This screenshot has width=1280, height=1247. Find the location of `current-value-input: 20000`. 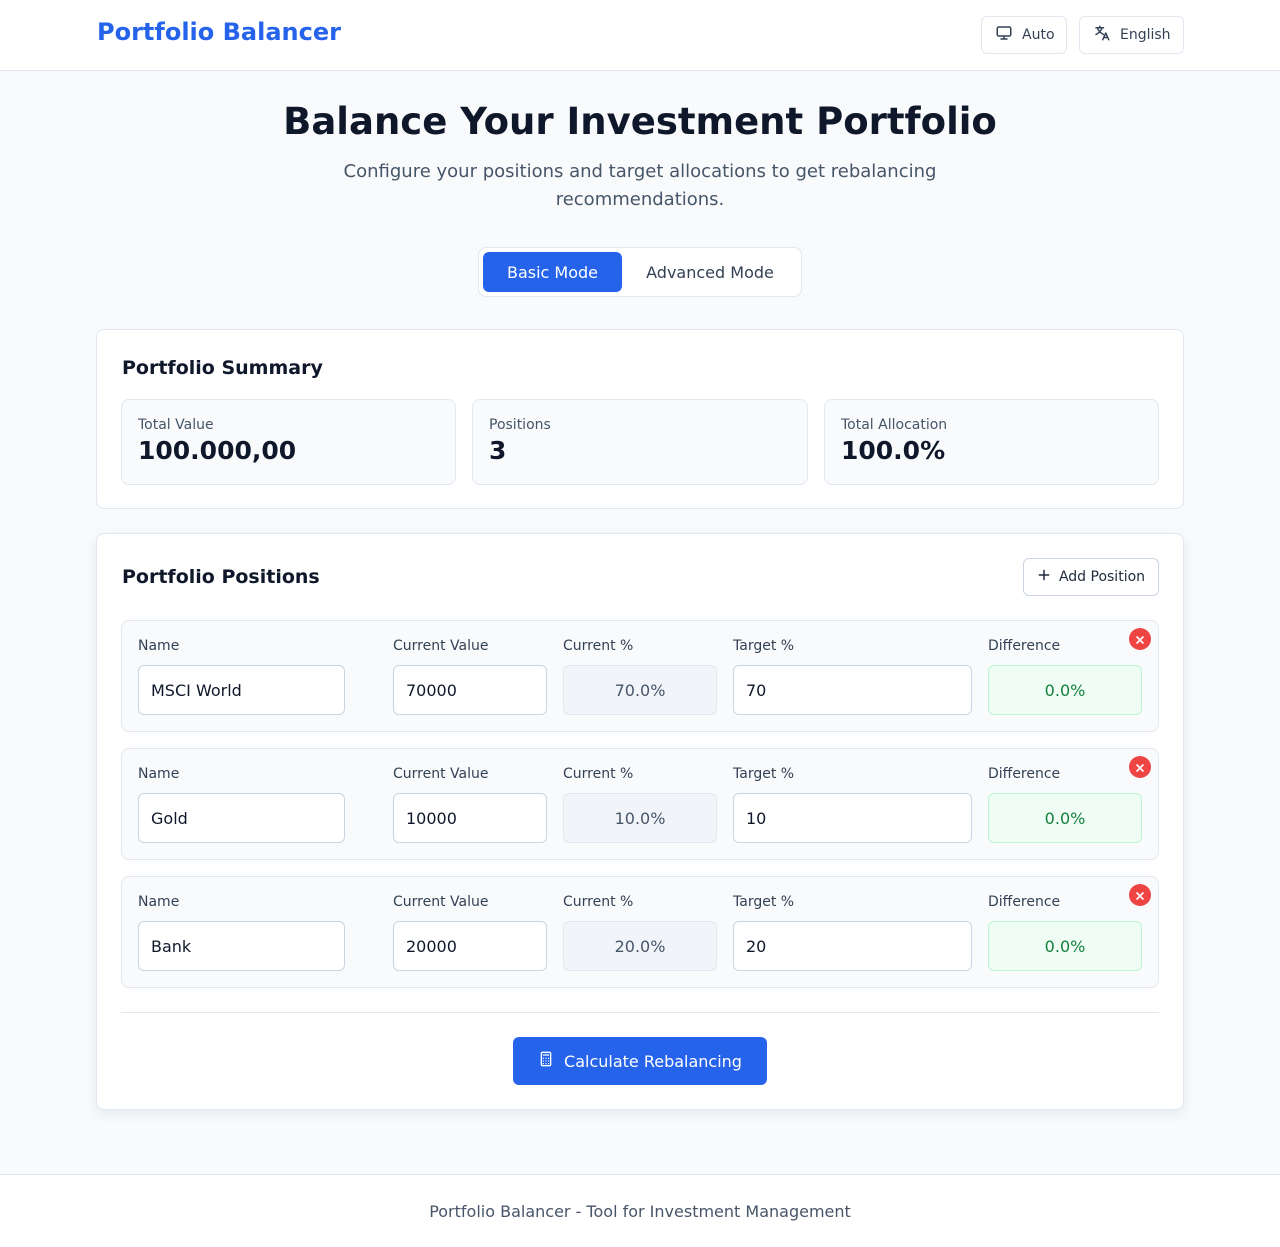

current-value-input: 20000 is located at coordinates (470, 946).